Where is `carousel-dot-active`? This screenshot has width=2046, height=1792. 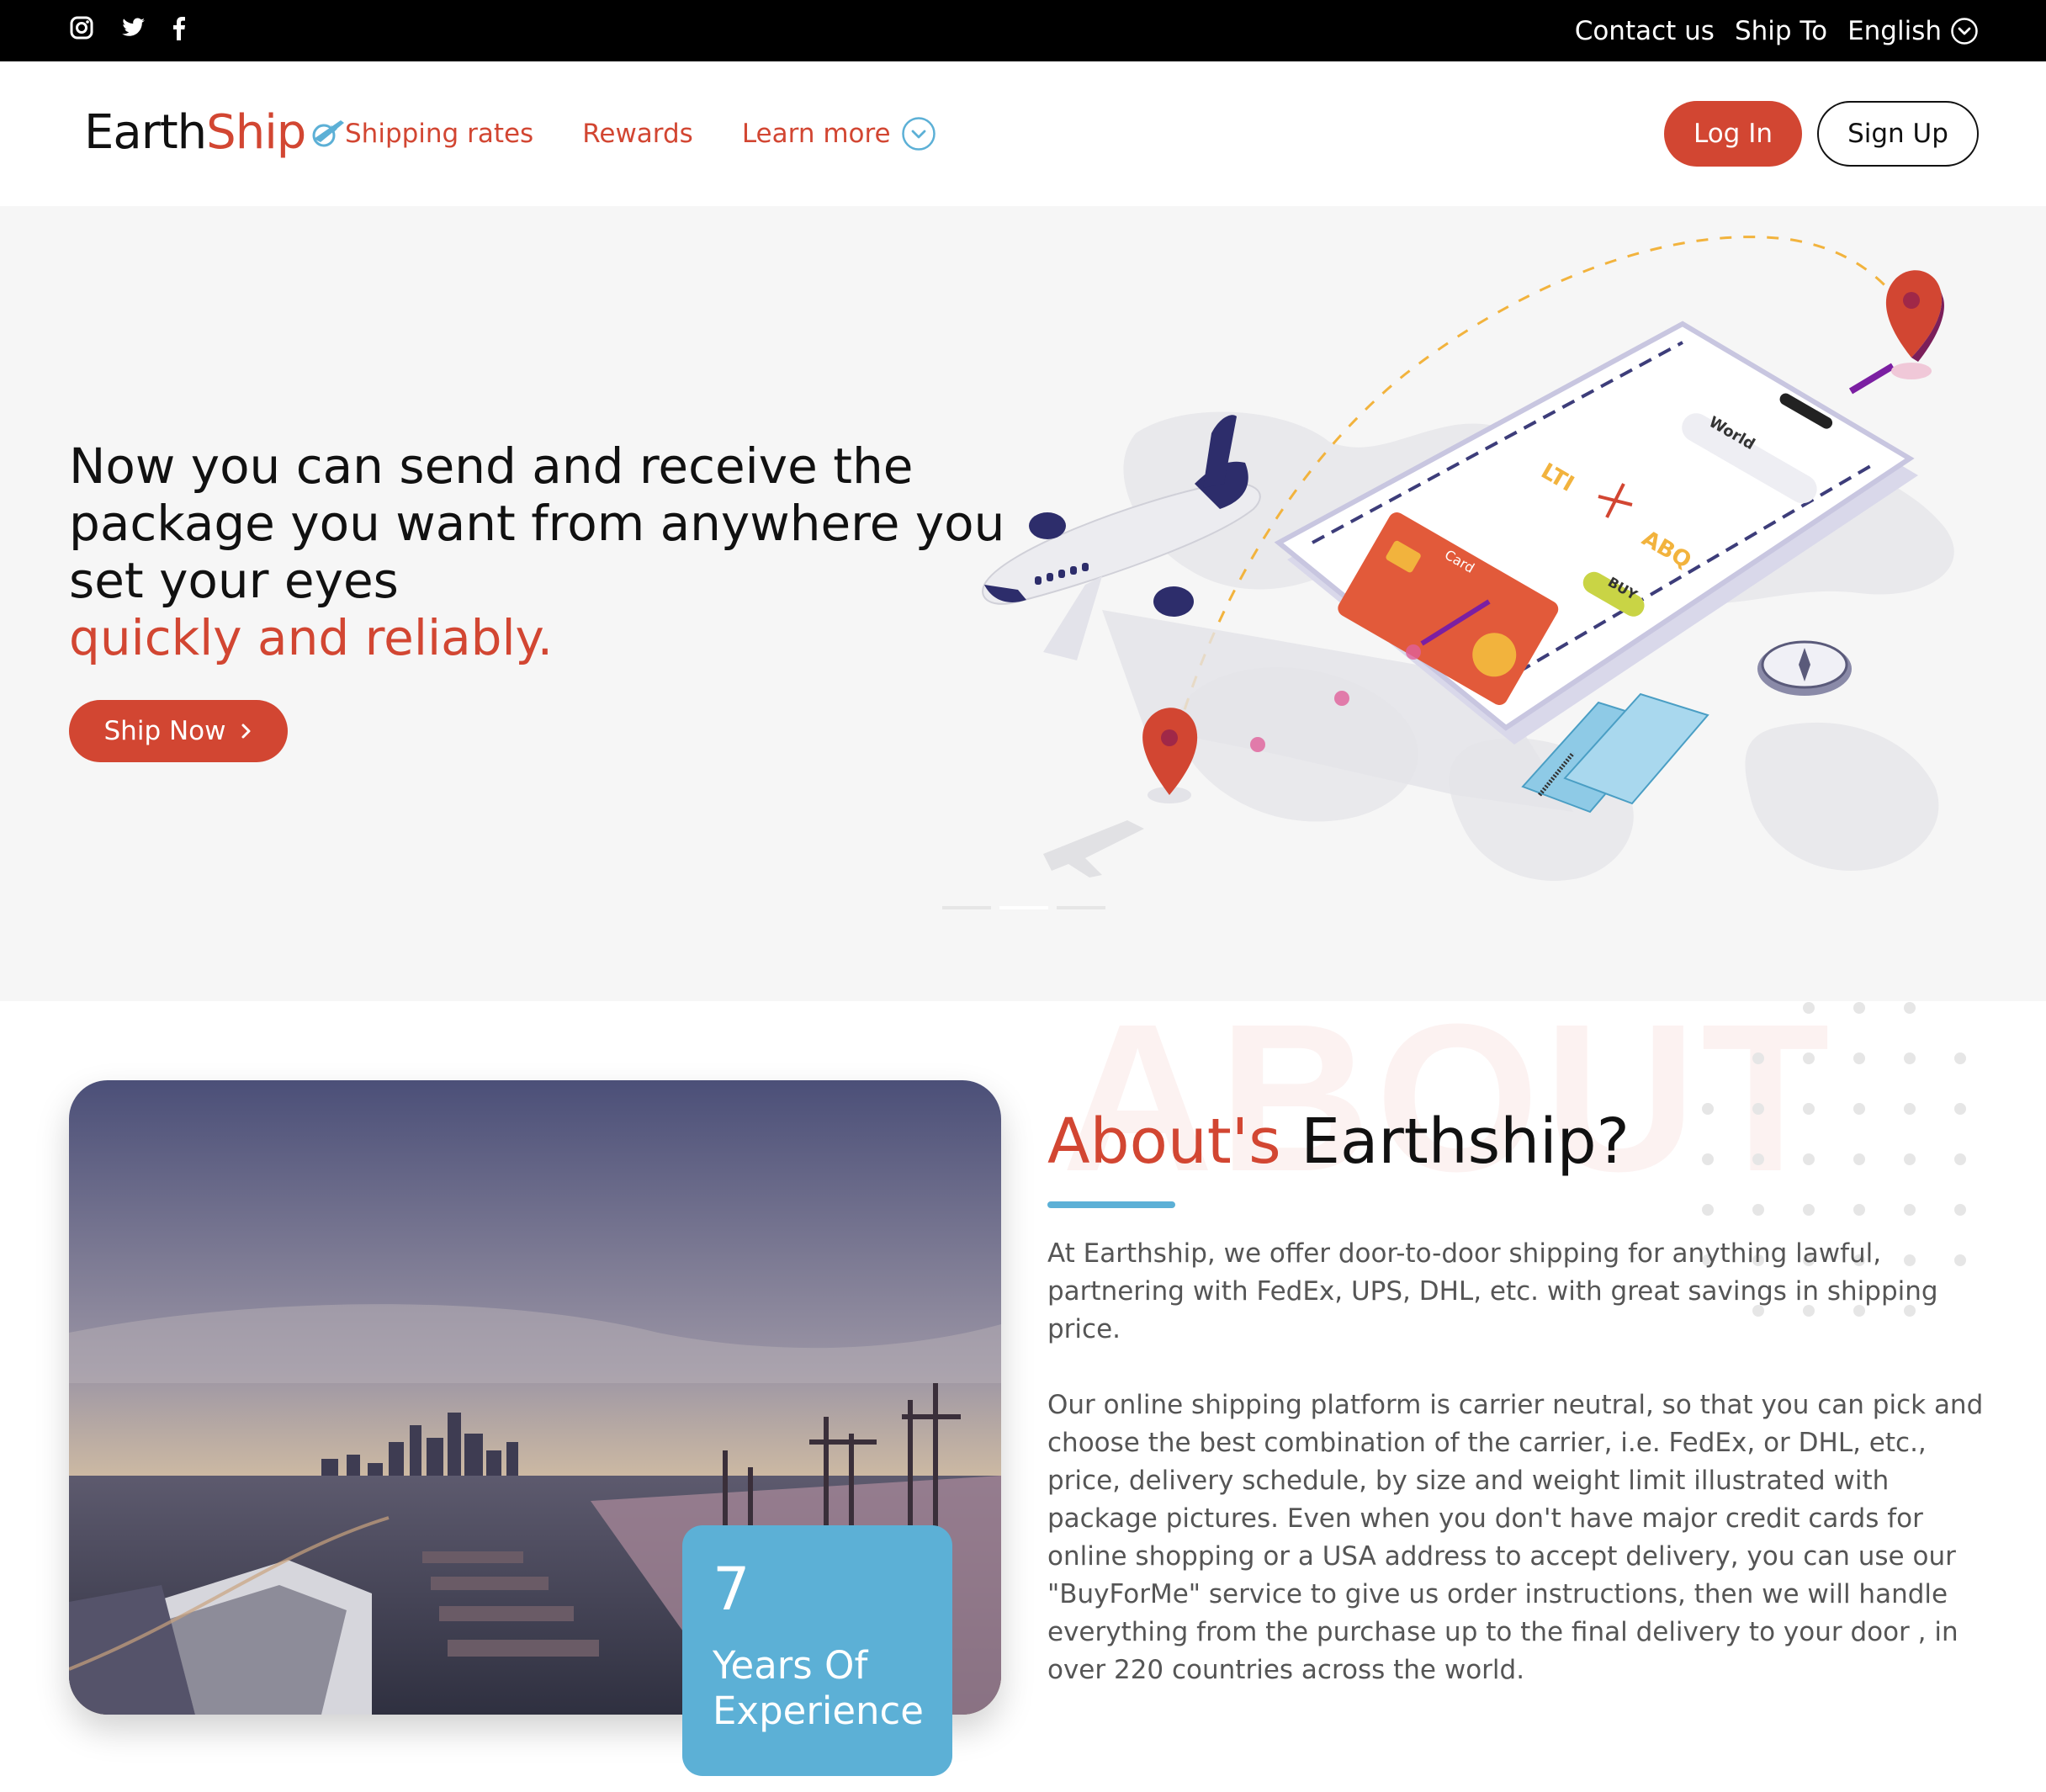
carousel-dot-active is located at coordinates (1024, 907).